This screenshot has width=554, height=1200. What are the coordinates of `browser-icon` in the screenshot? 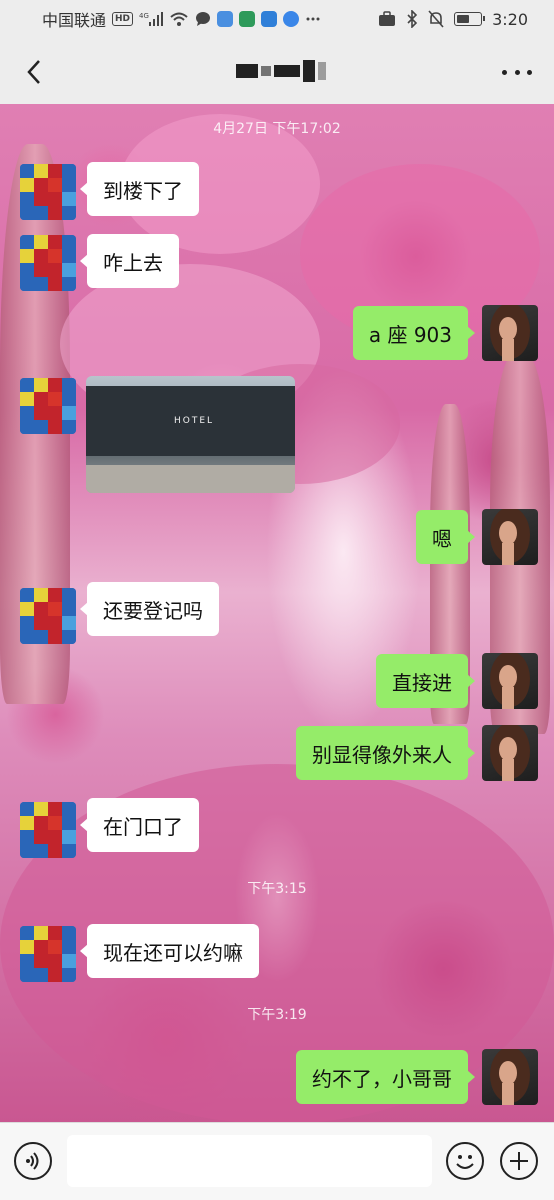 It's located at (291, 19).